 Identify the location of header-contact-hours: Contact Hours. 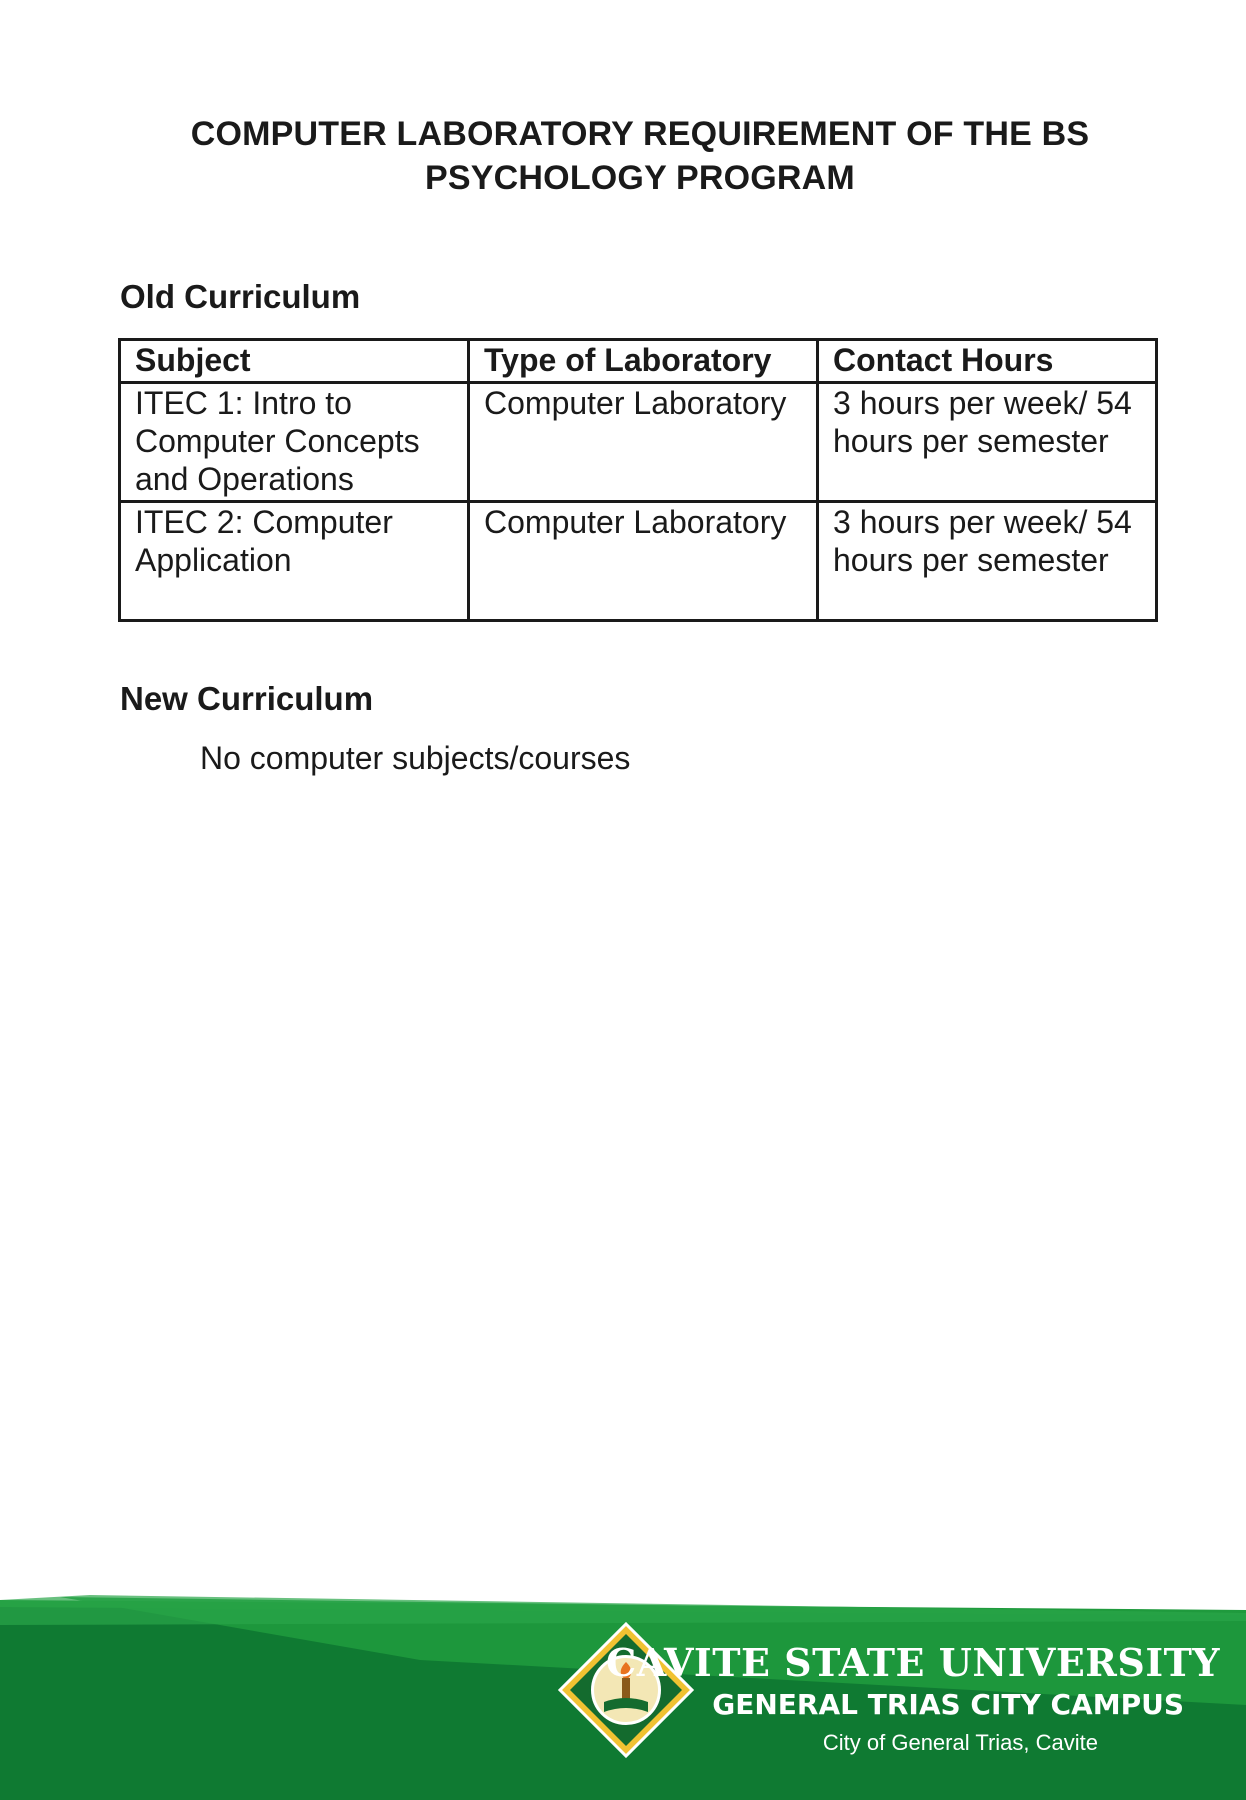
(987, 361).